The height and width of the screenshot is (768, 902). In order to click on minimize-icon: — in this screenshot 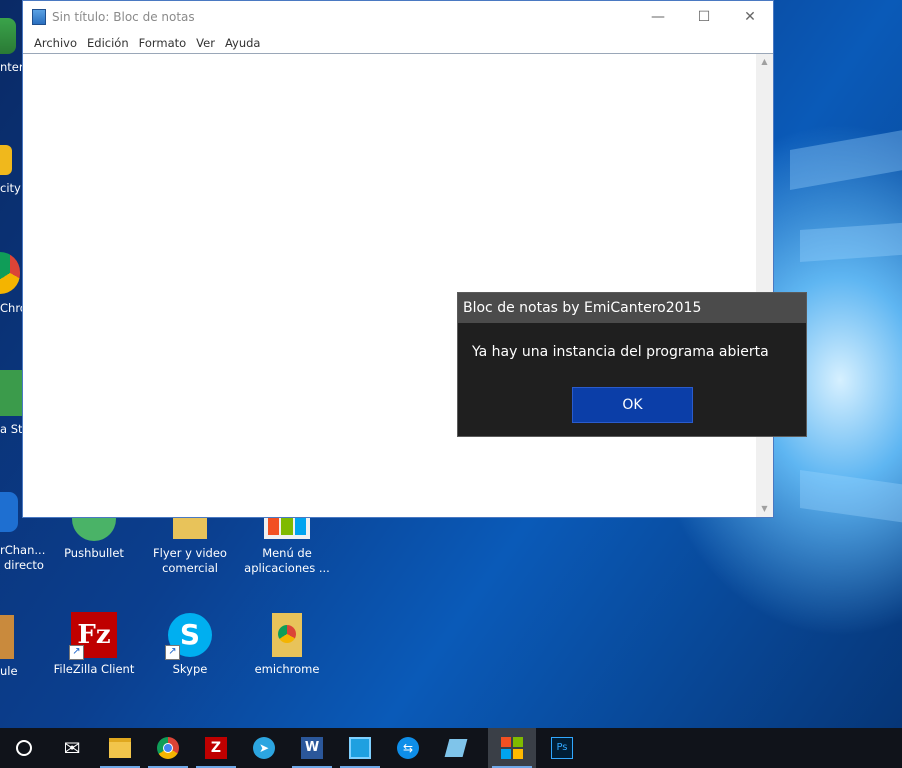, I will do `click(658, 17)`.